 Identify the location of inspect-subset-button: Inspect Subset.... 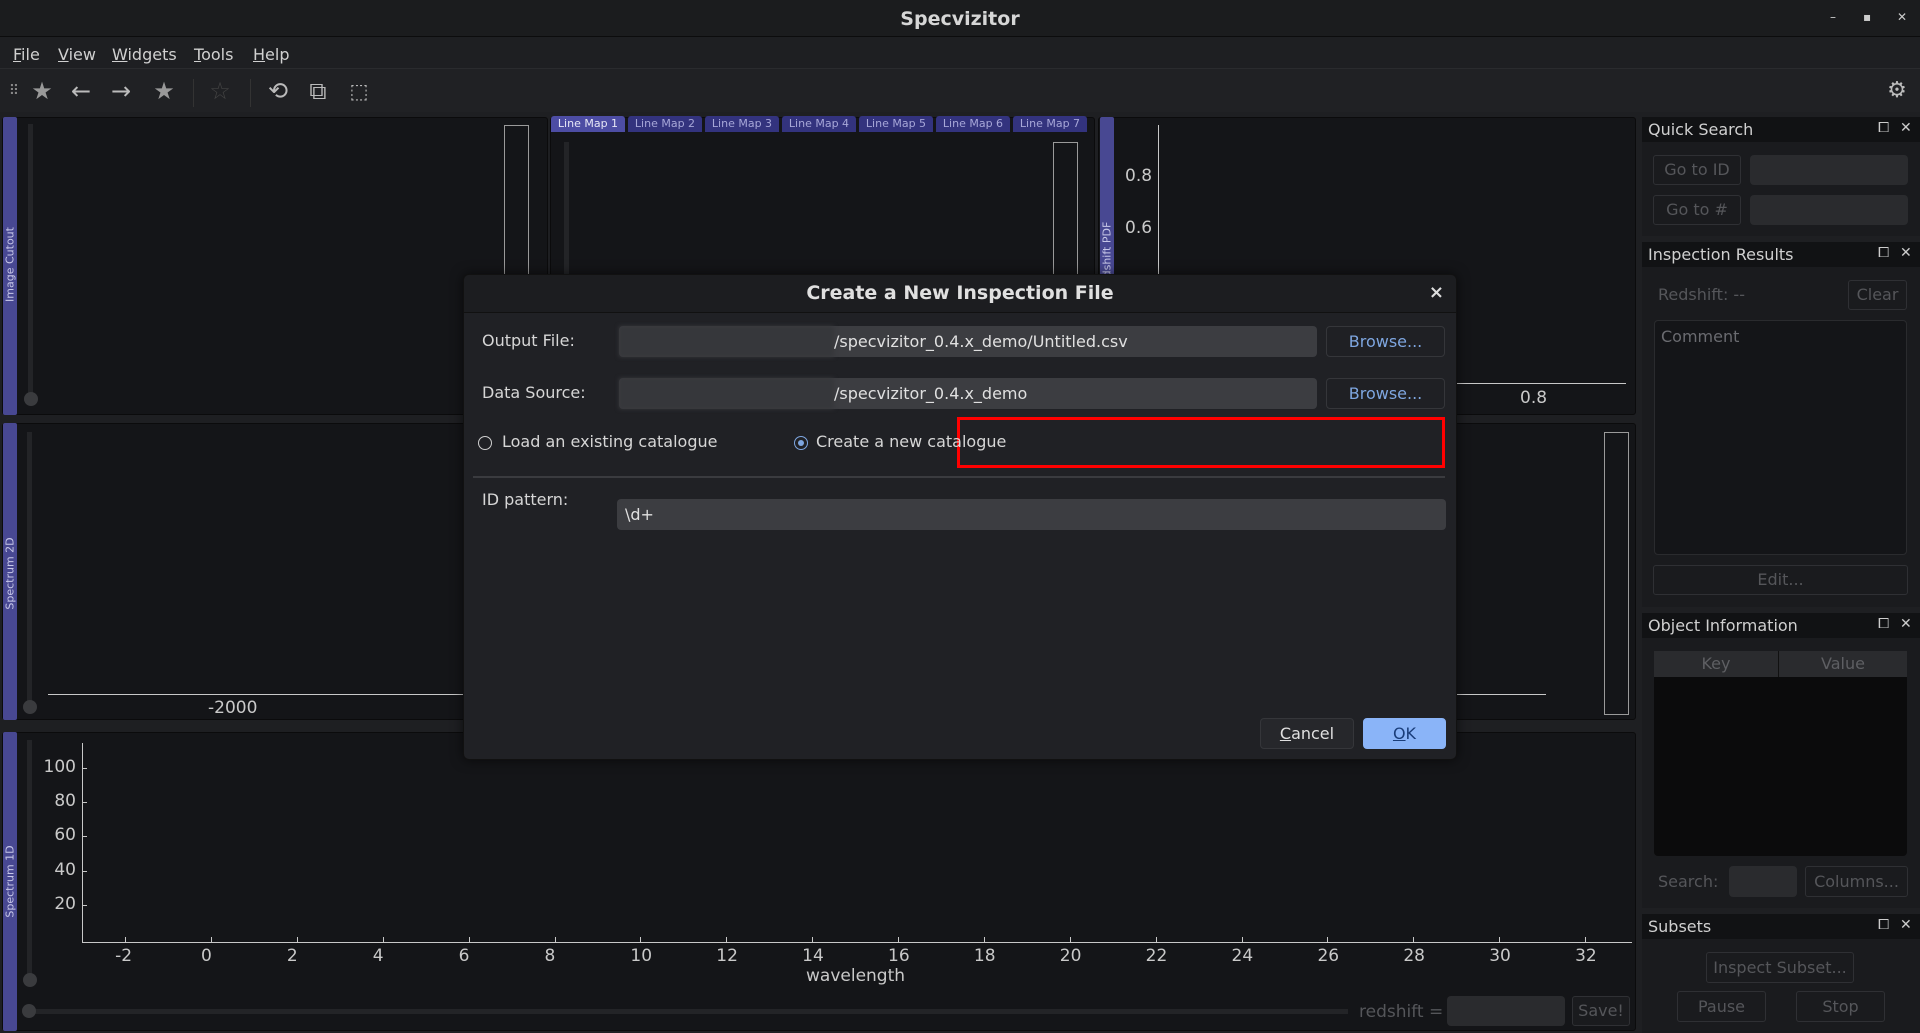
(1780, 967).